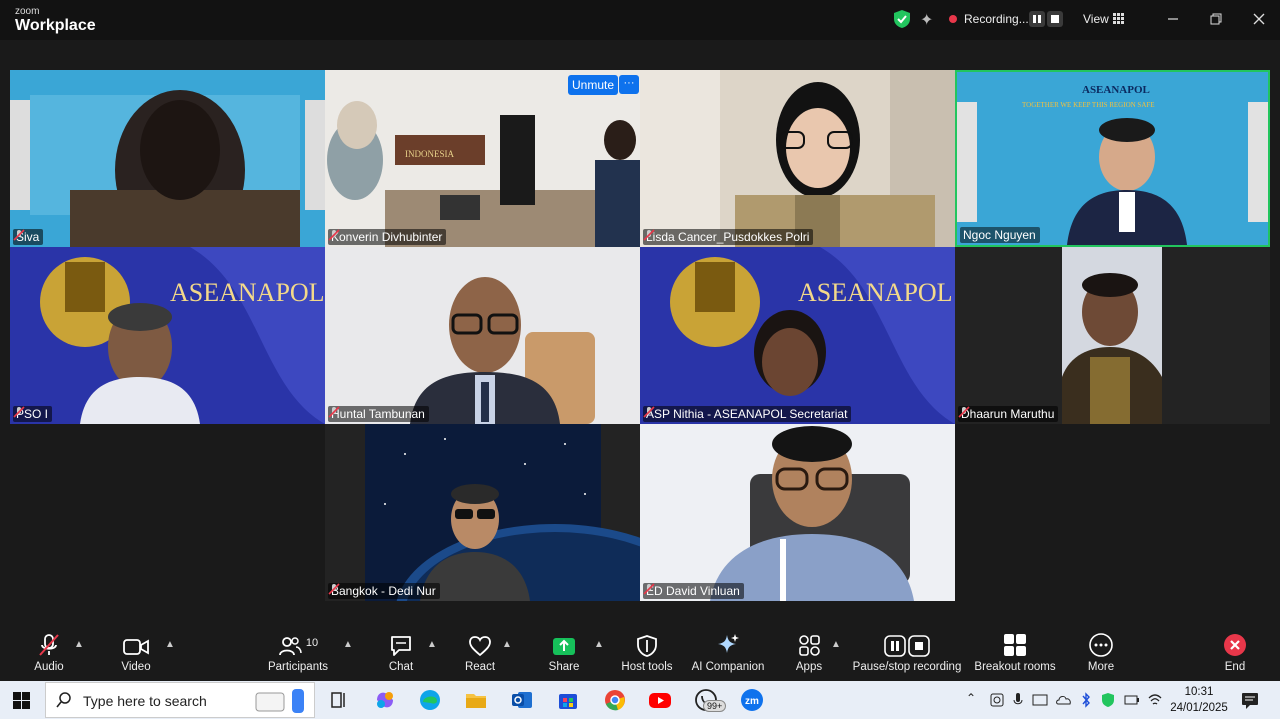  Describe the element at coordinates (476, 700) in the screenshot. I see `file-explorer-icon` at that location.